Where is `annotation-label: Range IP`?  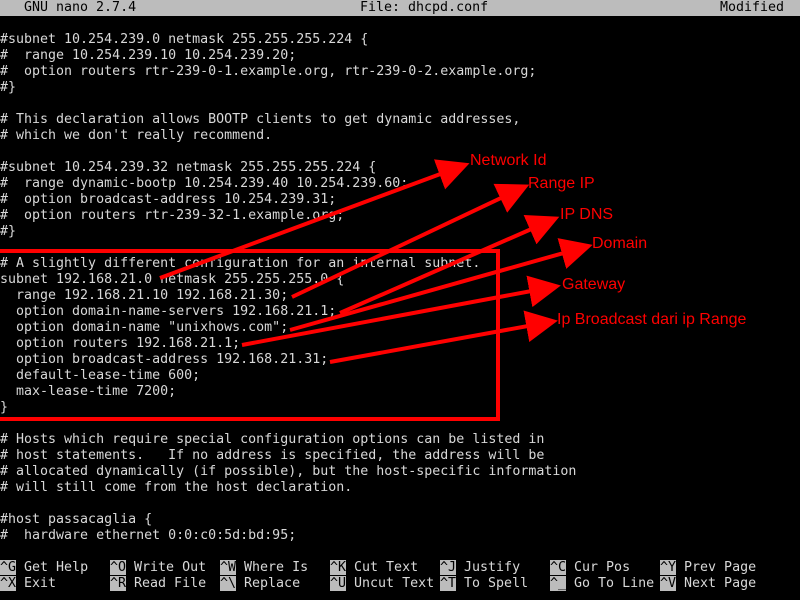 annotation-label: Range IP is located at coordinates (561, 183).